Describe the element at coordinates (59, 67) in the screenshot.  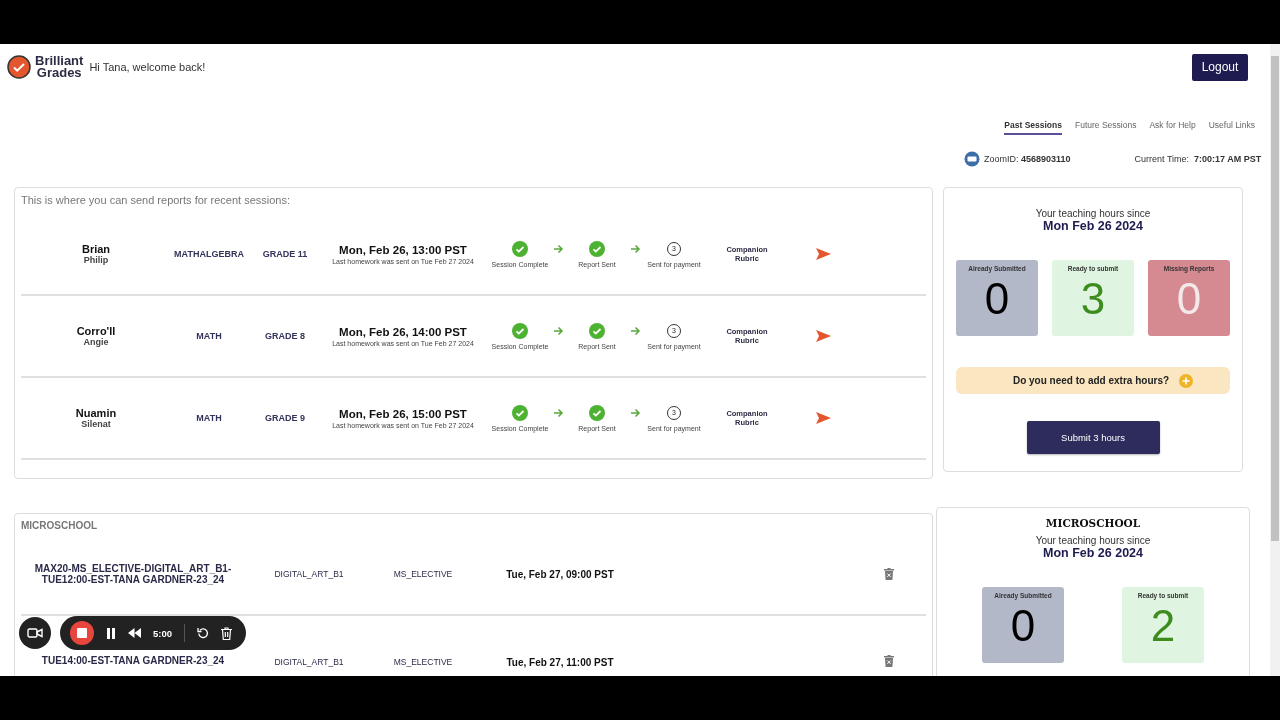
I see `logo-text: Brilliant Grades` at that location.